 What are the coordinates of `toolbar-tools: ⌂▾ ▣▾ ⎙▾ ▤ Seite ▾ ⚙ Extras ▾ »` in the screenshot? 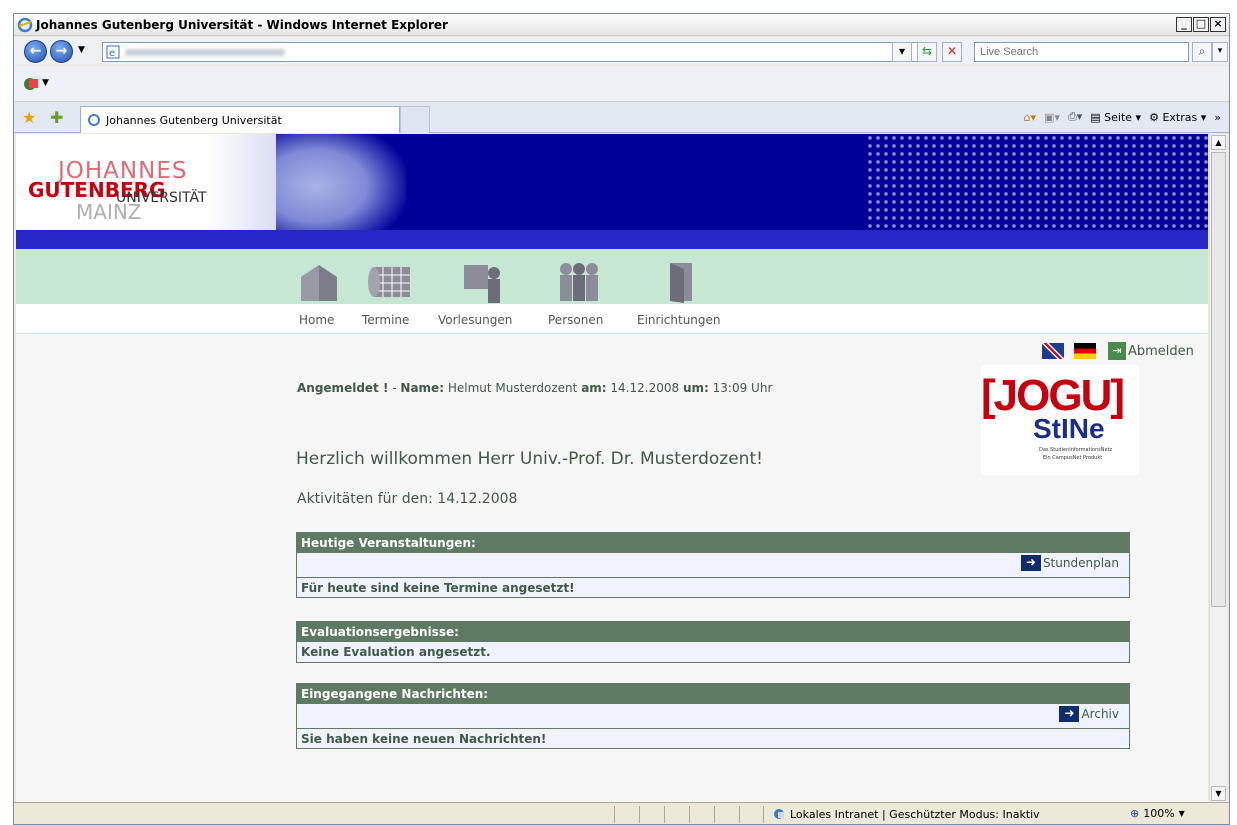 It's located at (1122, 117).